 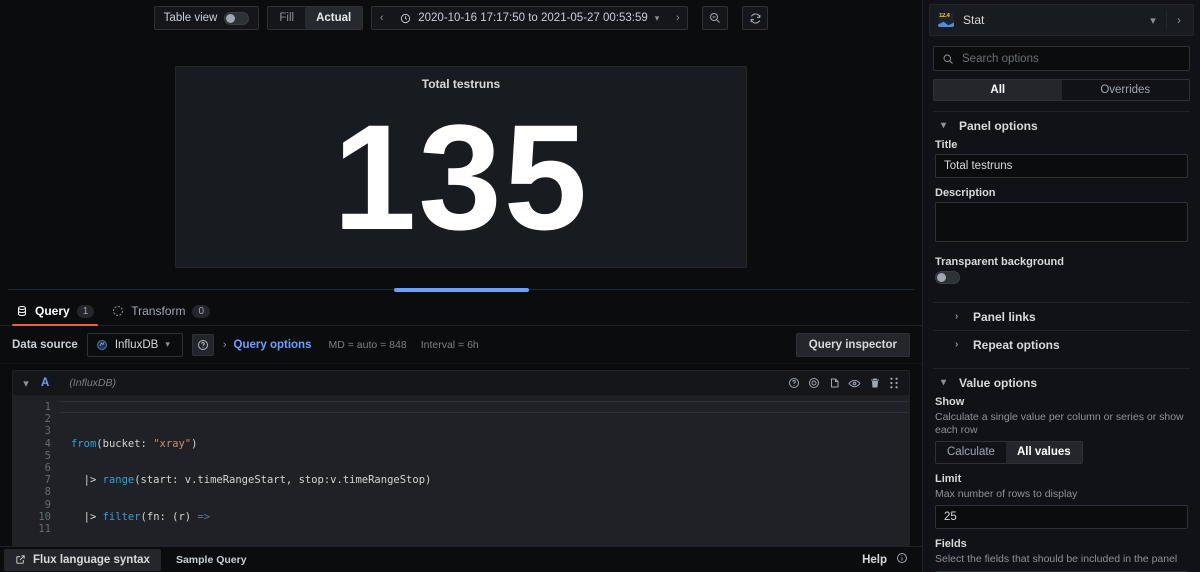 I want to click on stat-viz-icon: 12.4, so click(x=946, y=20).